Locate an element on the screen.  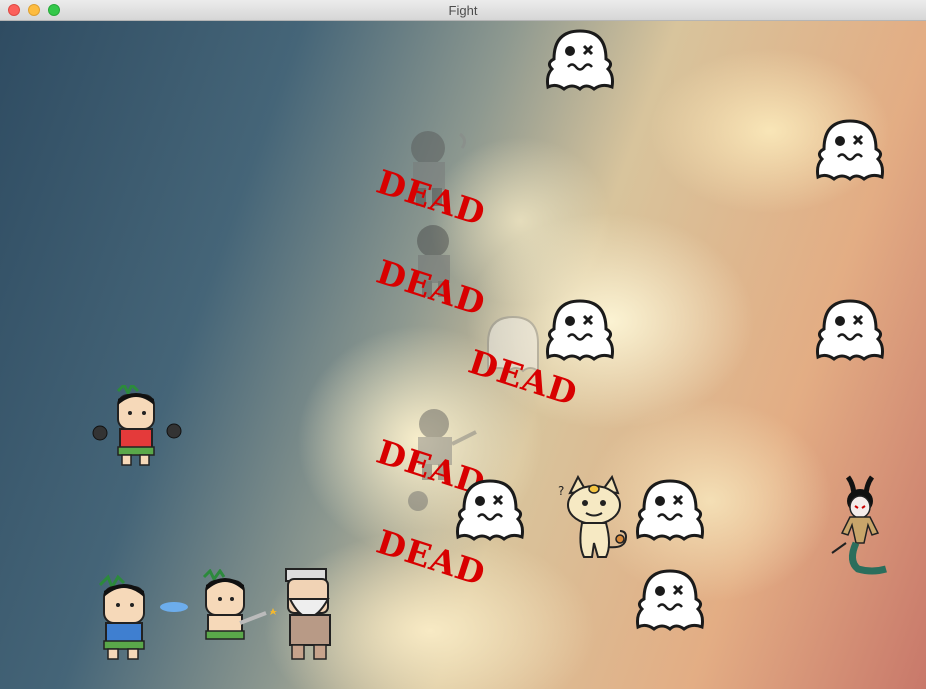
title-bar: Fight is located at coordinates (463, 10).